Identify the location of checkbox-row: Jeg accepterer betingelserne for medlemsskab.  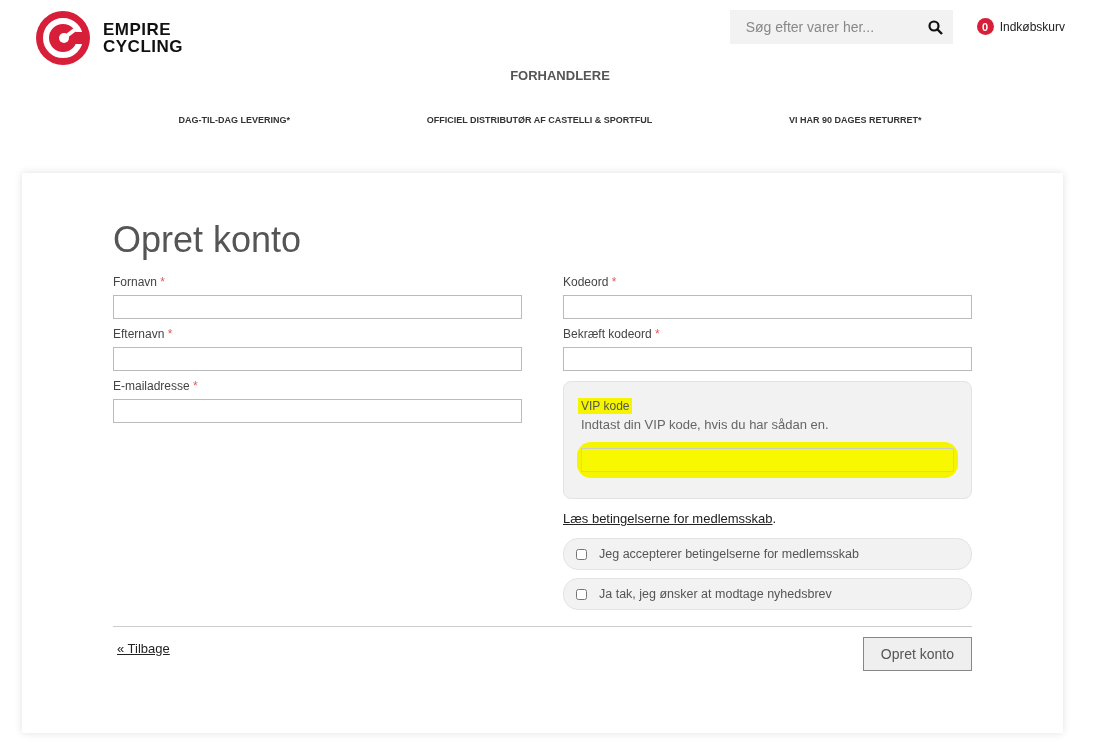
(767, 554).